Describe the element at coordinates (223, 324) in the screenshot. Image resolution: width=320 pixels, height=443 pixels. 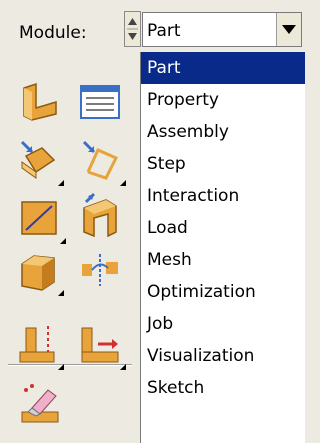
I see `menu-item-job: Job` at that location.